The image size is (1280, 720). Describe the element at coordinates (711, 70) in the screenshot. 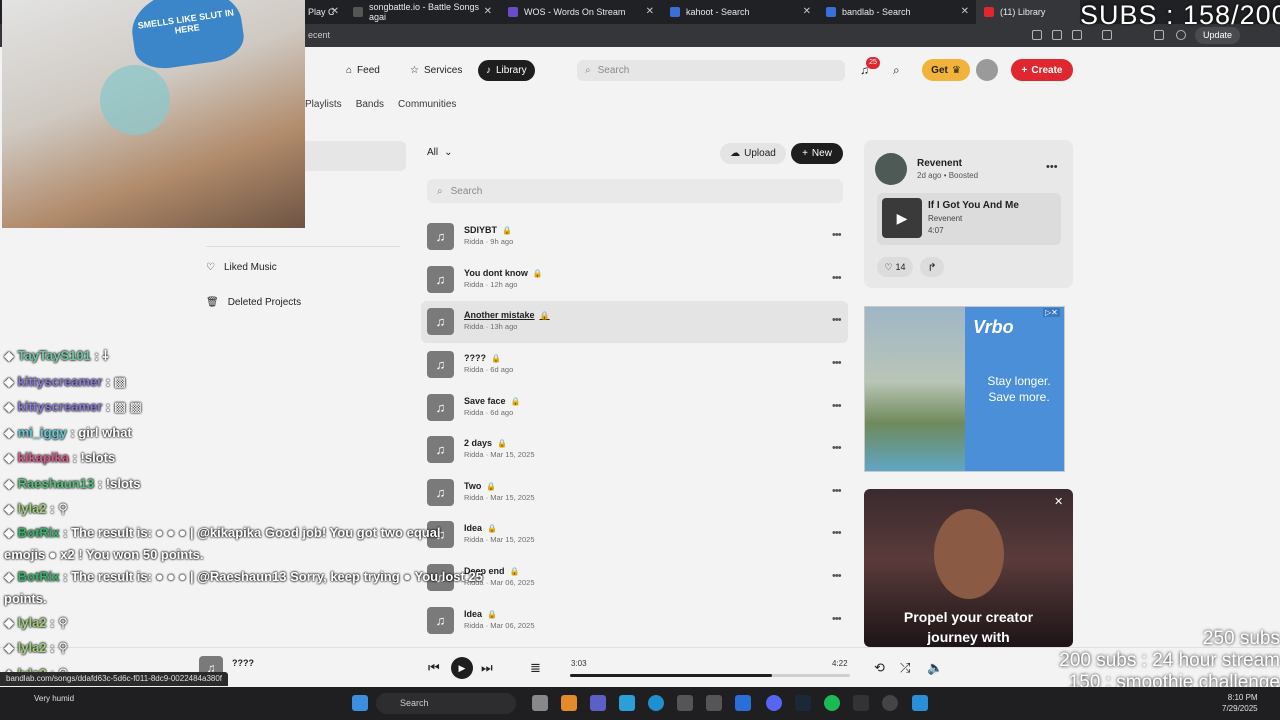

I see `global-search-input: ⌕ Search` at that location.